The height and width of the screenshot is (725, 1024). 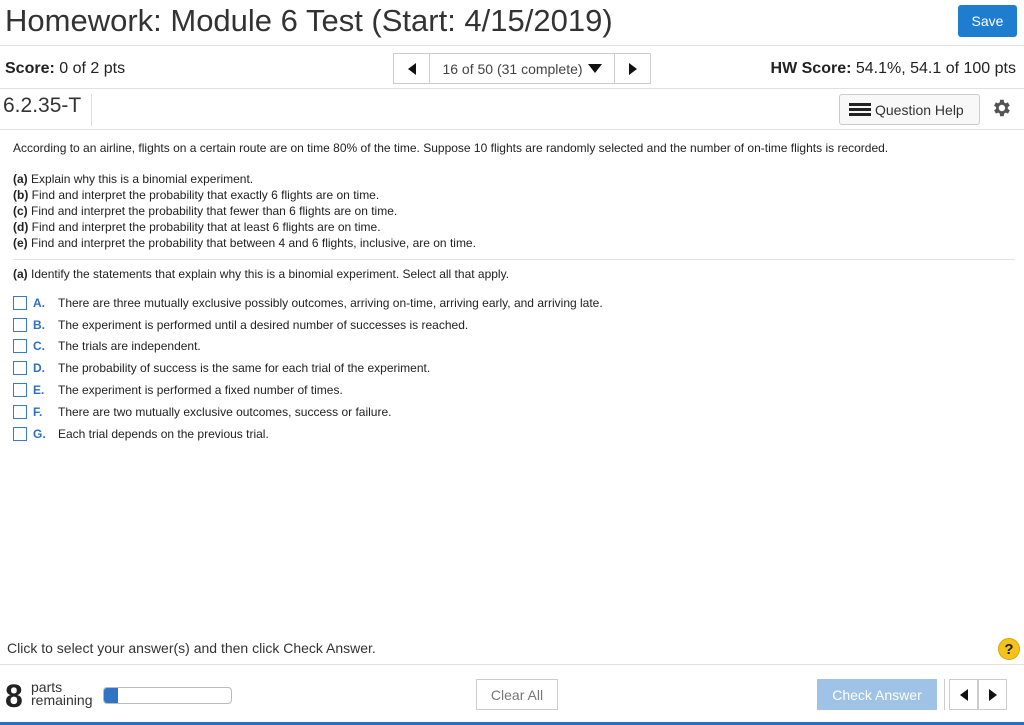 What do you see at coordinates (39, 433) in the screenshot?
I see `option-letter: G.` at bounding box center [39, 433].